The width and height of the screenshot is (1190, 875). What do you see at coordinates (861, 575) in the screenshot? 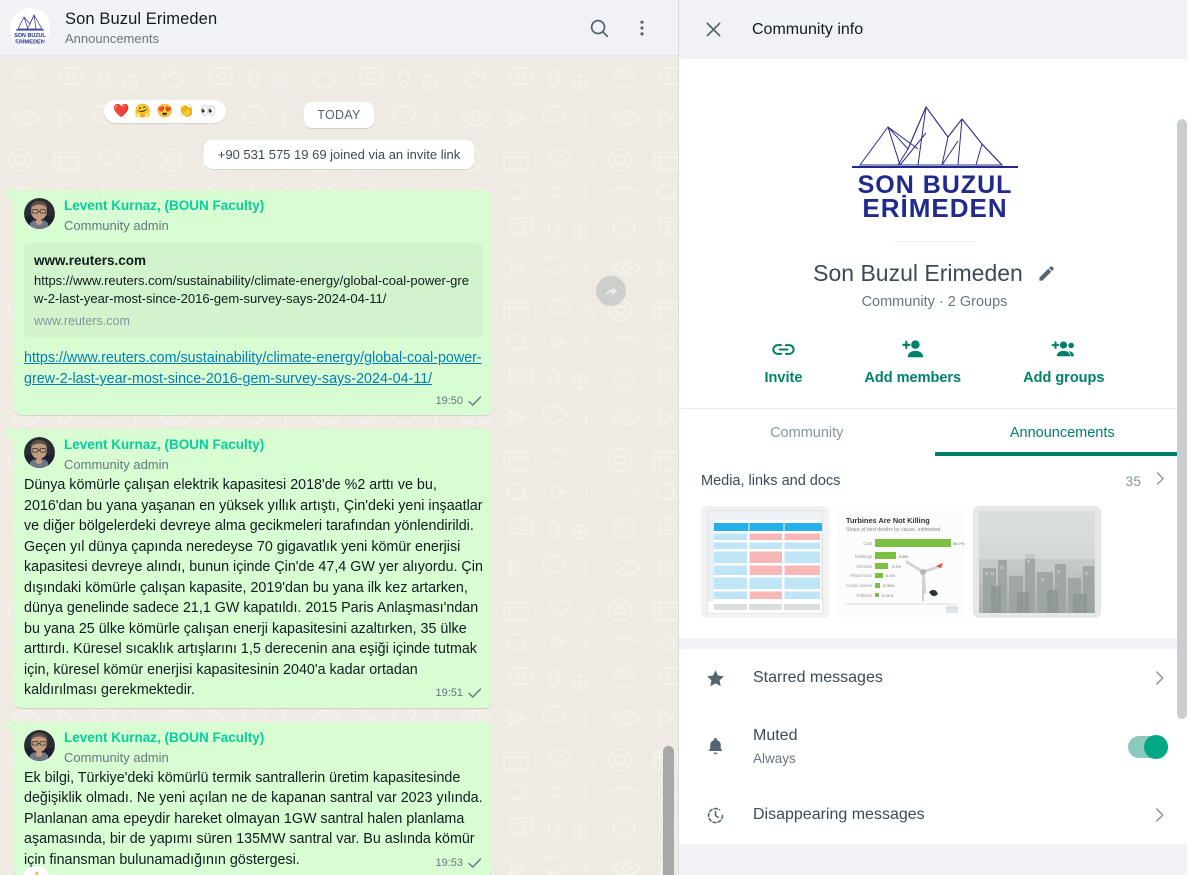
I see `svg-text: Power lines` at bounding box center [861, 575].